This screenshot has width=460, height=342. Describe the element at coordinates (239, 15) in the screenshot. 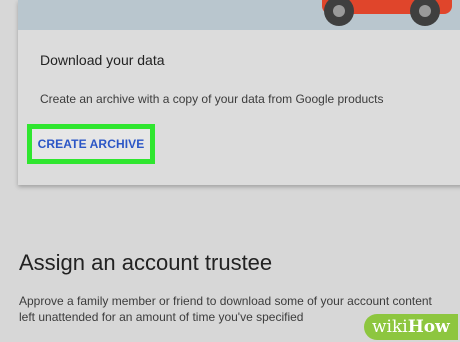

I see `banner-illustration` at that location.